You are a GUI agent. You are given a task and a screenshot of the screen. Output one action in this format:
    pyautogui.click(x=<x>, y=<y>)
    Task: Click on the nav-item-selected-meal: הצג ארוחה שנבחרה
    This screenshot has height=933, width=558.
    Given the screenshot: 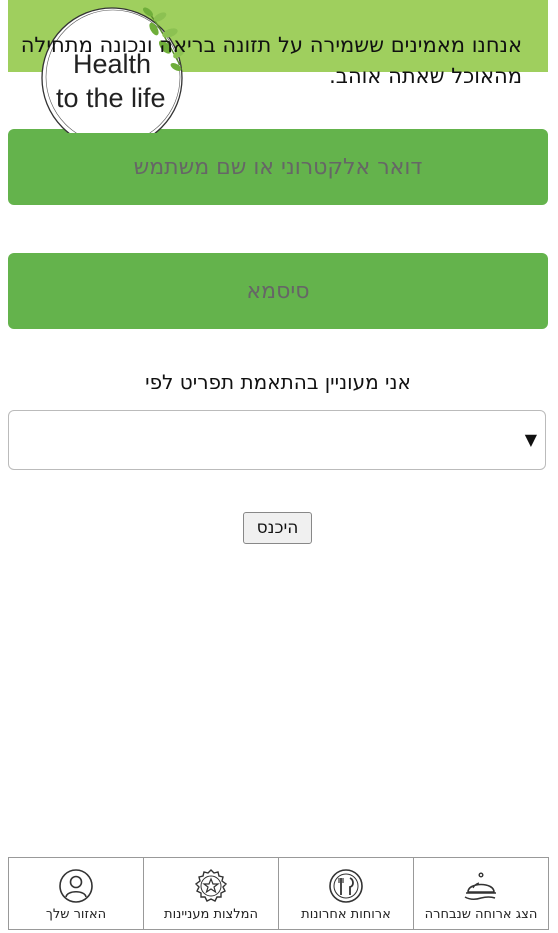 What is the action you would take?
    pyautogui.click(x=481, y=893)
    